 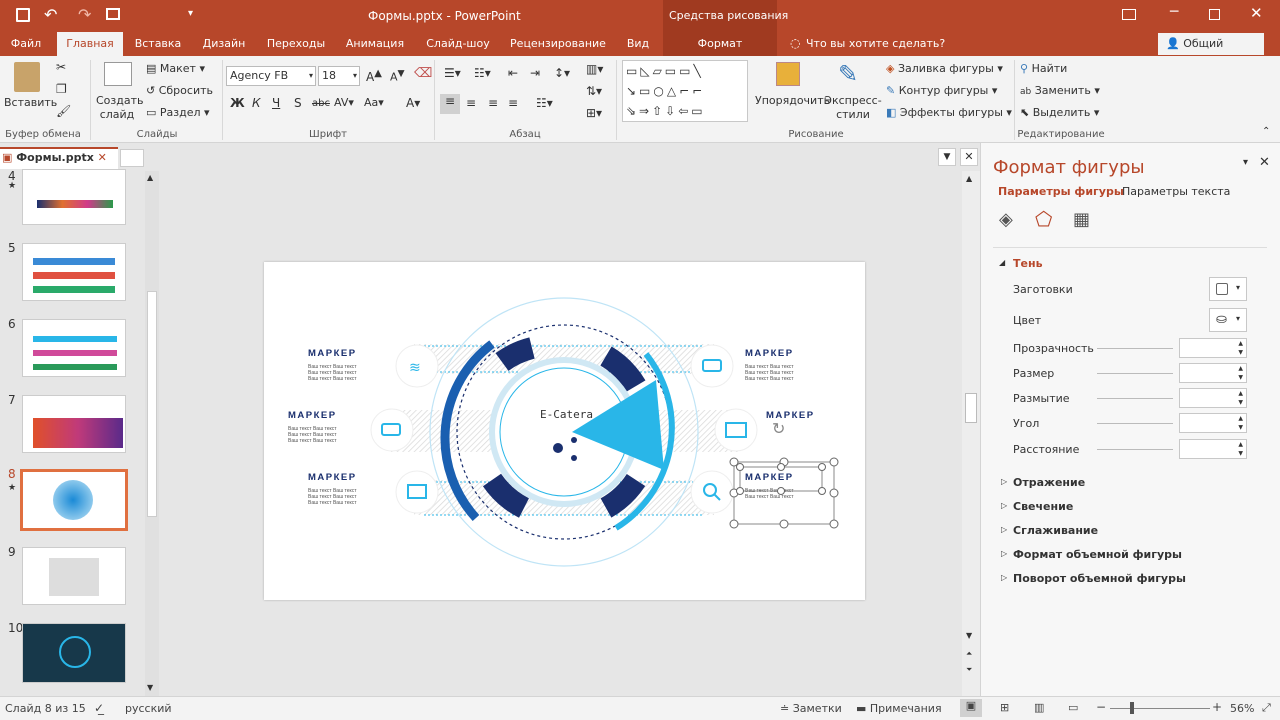 What do you see at coordinates (1004, 529) in the screenshot?
I see `expand-icon: ▷` at bounding box center [1004, 529].